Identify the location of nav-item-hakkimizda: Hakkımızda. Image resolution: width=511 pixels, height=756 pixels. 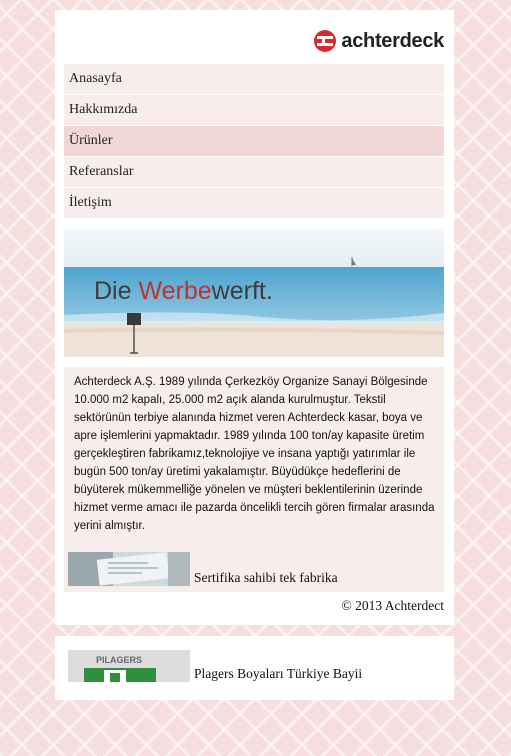
(254, 110).